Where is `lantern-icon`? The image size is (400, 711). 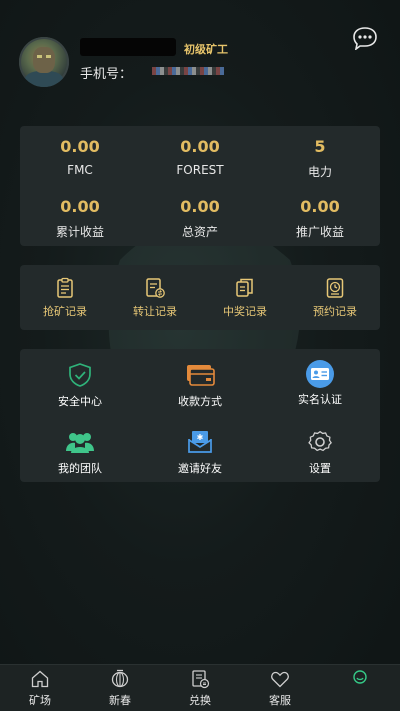 lantern-icon is located at coordinates (120, 678).